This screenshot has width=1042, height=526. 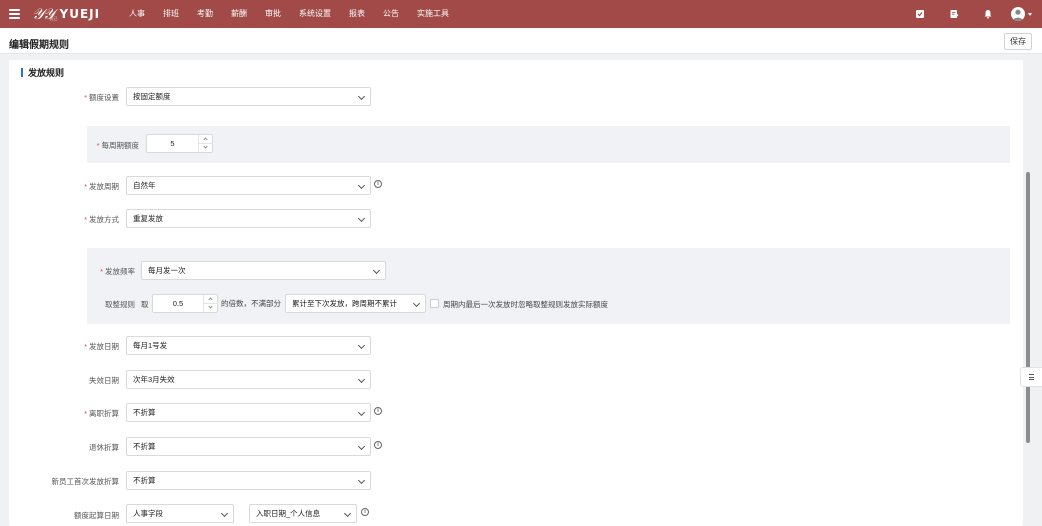 What do you see at coordinates (273, 14) in the screenshot?
I see `nav-item-approval: 审批` at bounding box center [273, 14].